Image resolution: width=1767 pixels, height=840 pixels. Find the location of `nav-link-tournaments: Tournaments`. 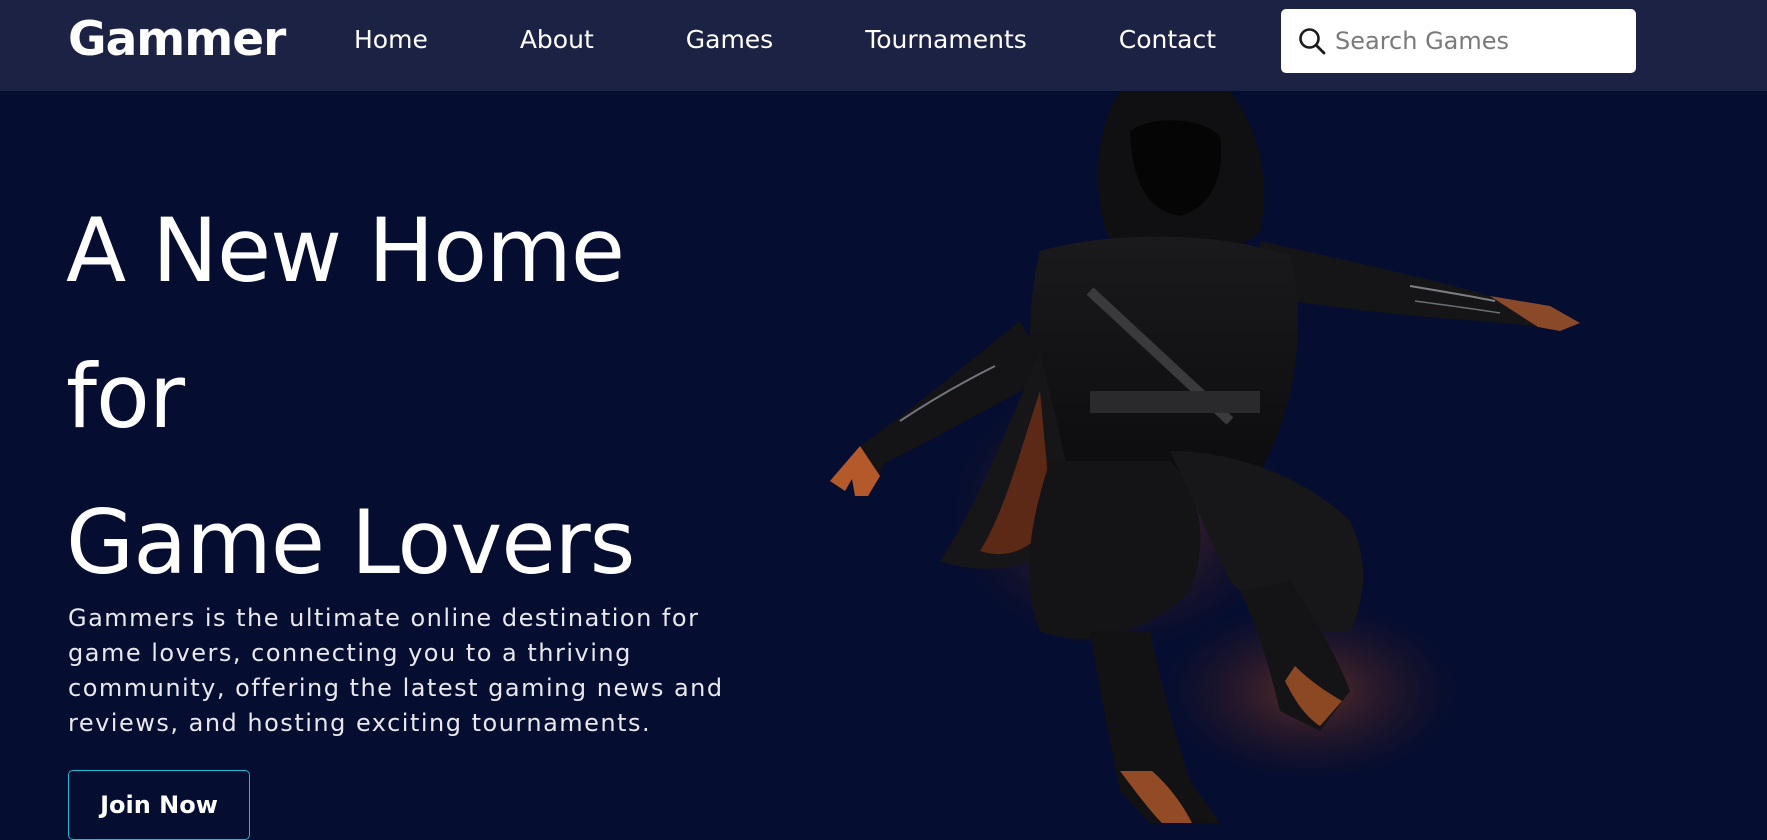

nav-link-tournaments: Tournaments is located at coordinates (946, 40).